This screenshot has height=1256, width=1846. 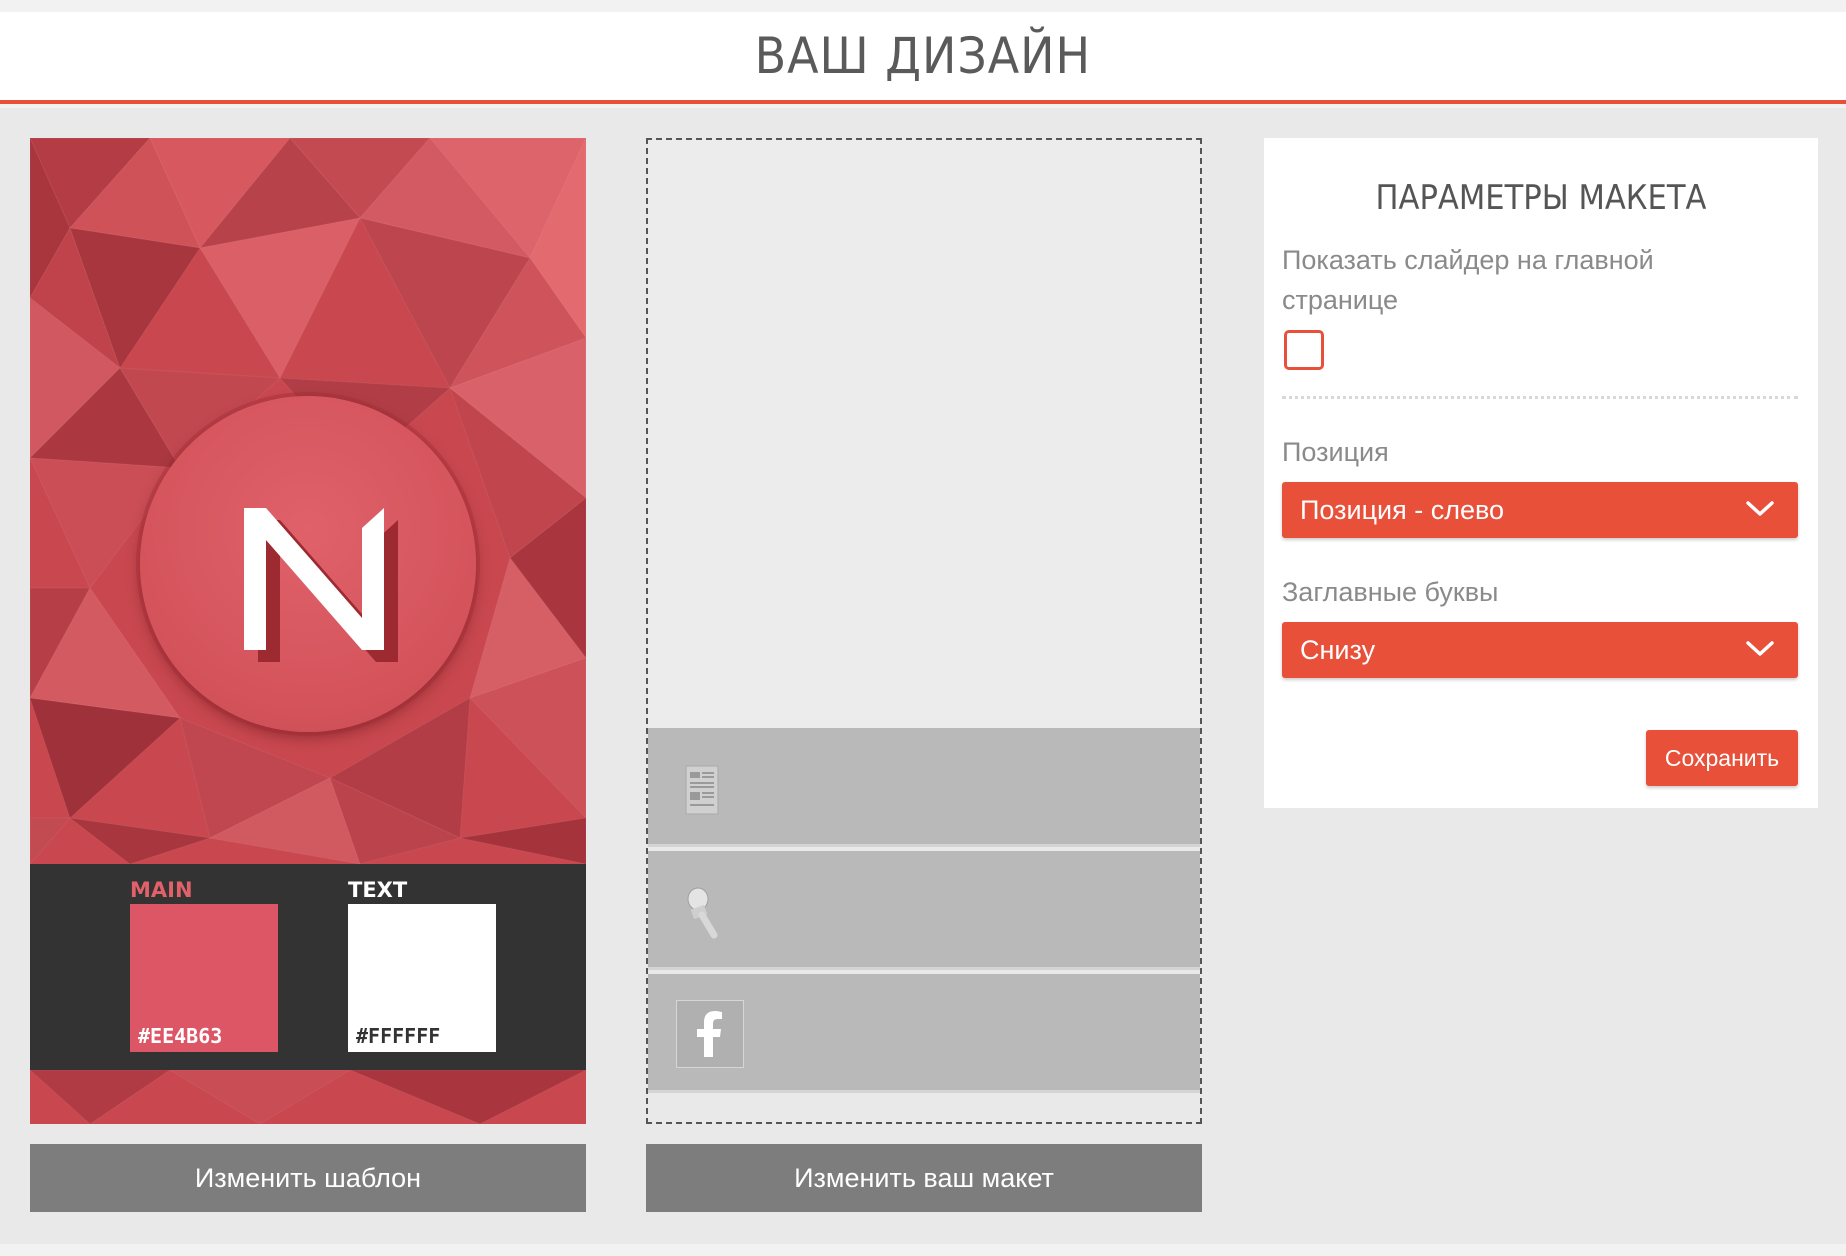 What do you see at coordinates (161, 890) in the screenshot?
I see `main-color-label: MAIN` at bounding box center [161, 890].